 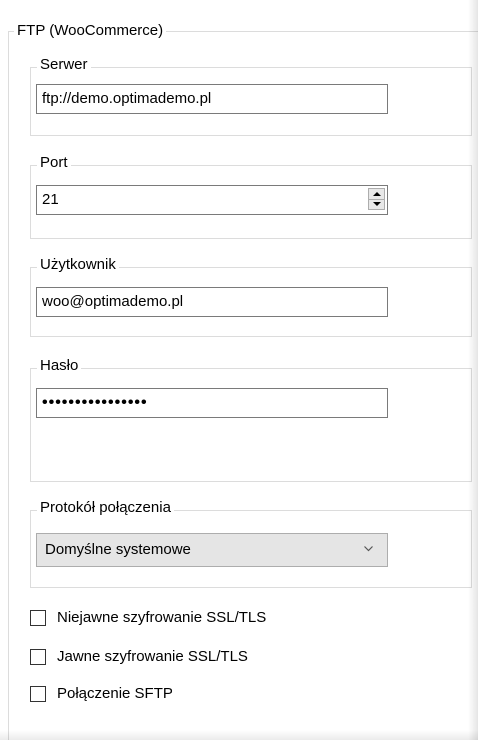 I want to click on explicit-ssl-label: Jawne szyfrowanie SSL/TLS, so click(x=152, y=656).